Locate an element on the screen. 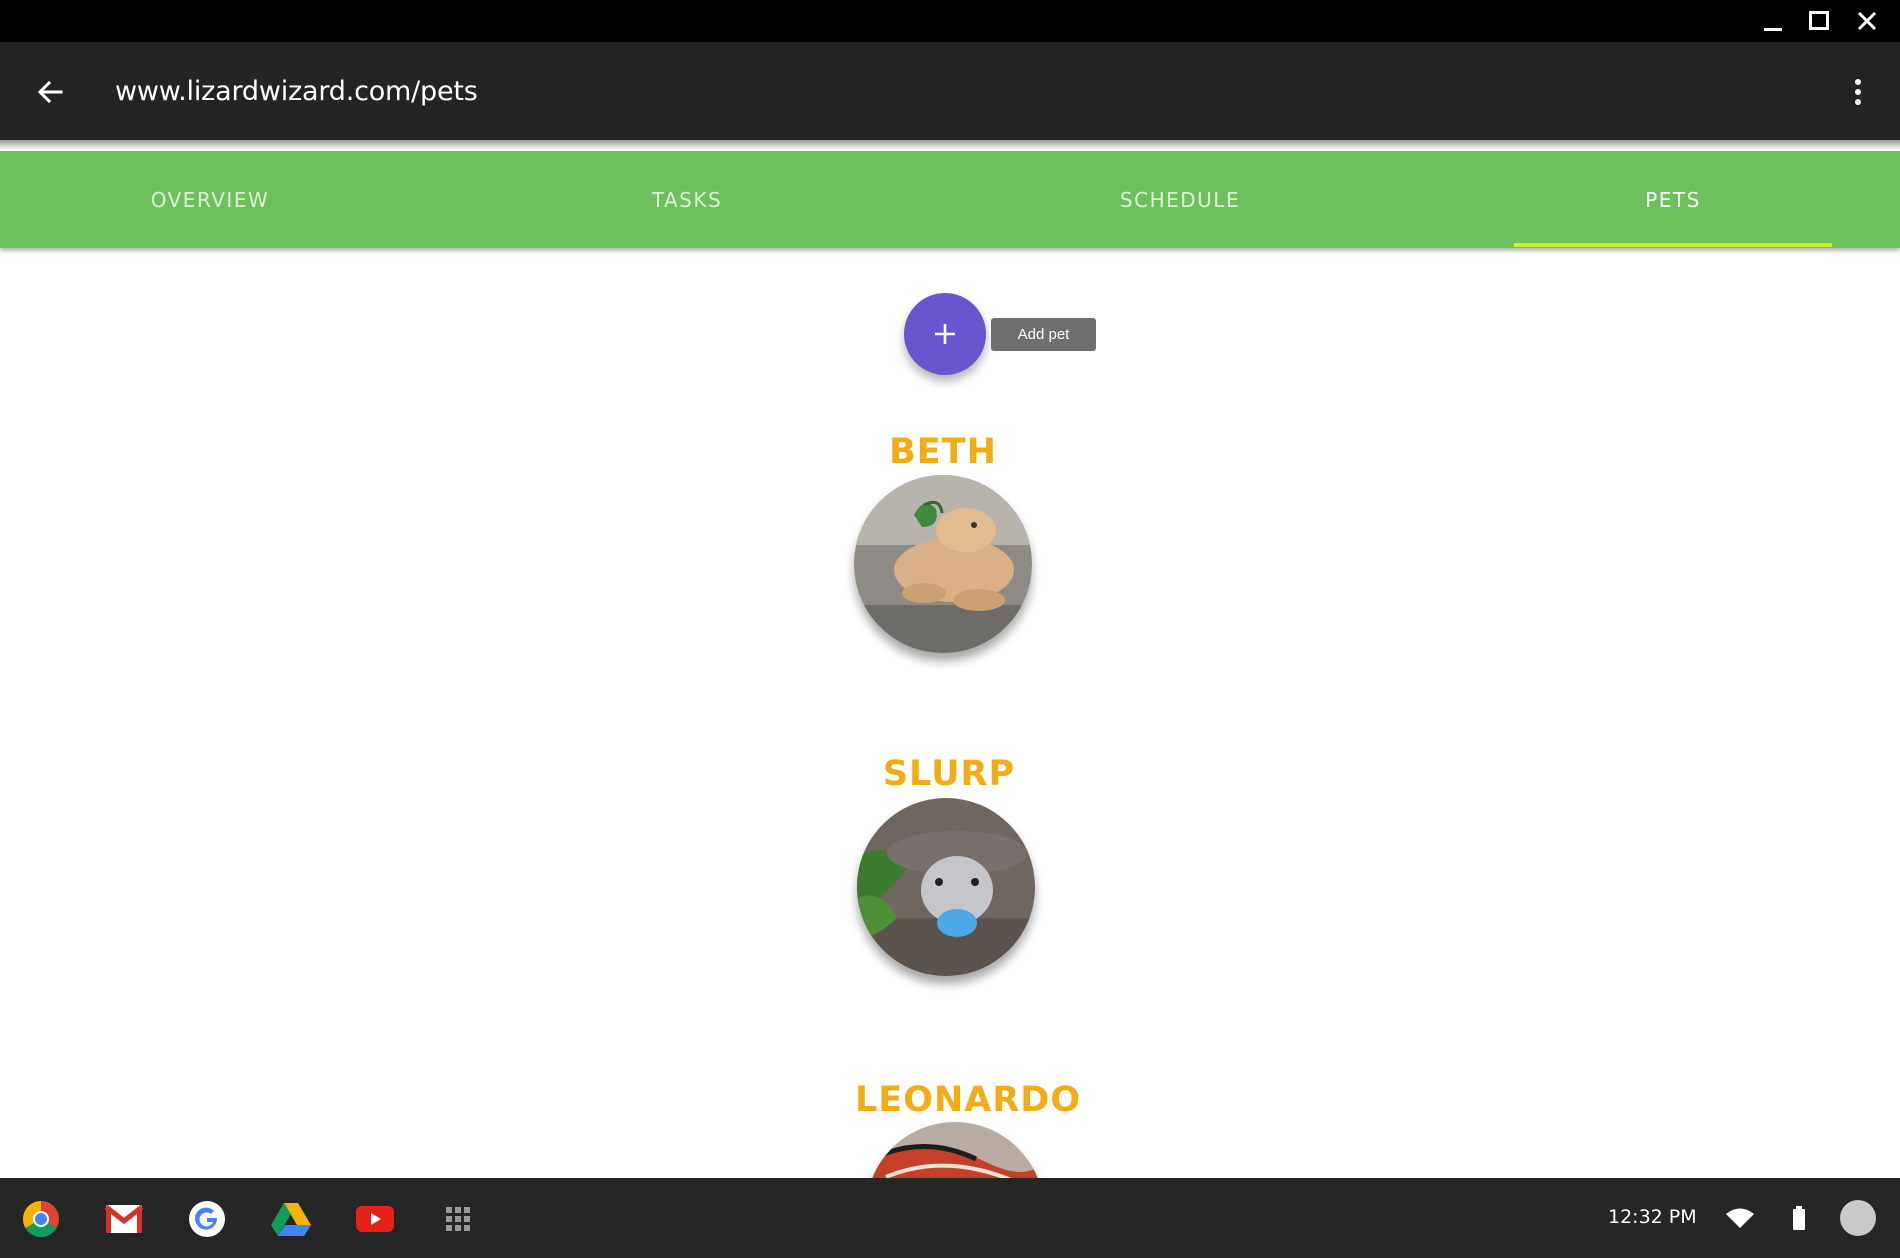 This screenshot has height=1258, width=1900. system-clock: 12:32 PM is located at coordinates (1652, 1217).